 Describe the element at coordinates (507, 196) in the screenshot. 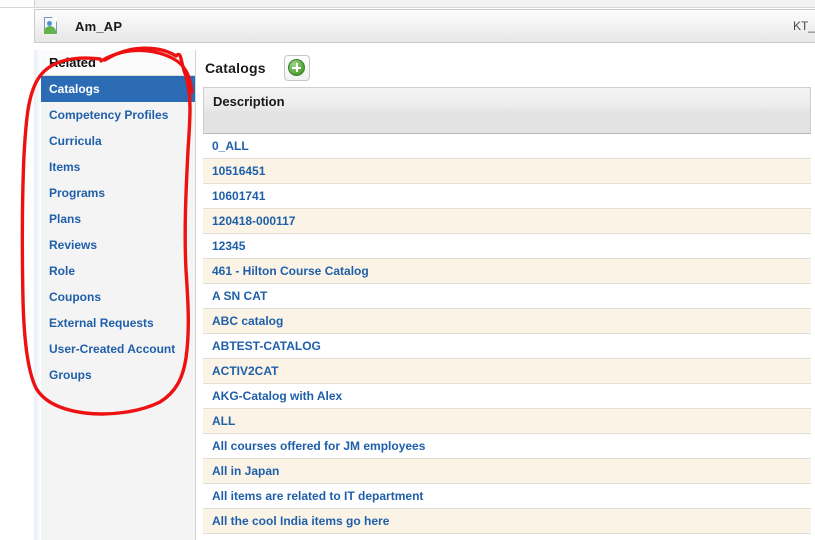

I see `table-row: 10601741` at that location.